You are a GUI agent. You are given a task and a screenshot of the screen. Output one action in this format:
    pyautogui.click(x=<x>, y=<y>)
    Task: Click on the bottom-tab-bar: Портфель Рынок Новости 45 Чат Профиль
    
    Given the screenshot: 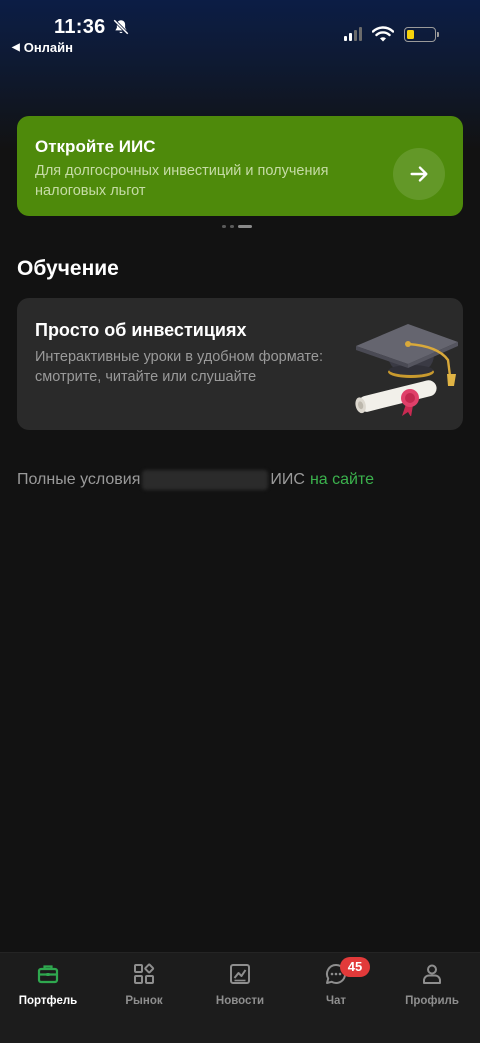 What is the action you would take?
    pyautogui.click(x=240, y=997)
    